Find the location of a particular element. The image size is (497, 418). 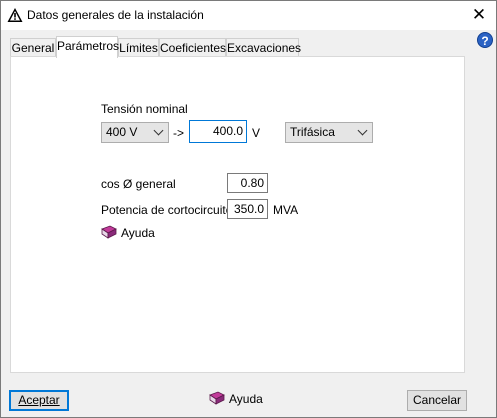

short-circuit-field: 350.0 is located at coordinates (247, 209).